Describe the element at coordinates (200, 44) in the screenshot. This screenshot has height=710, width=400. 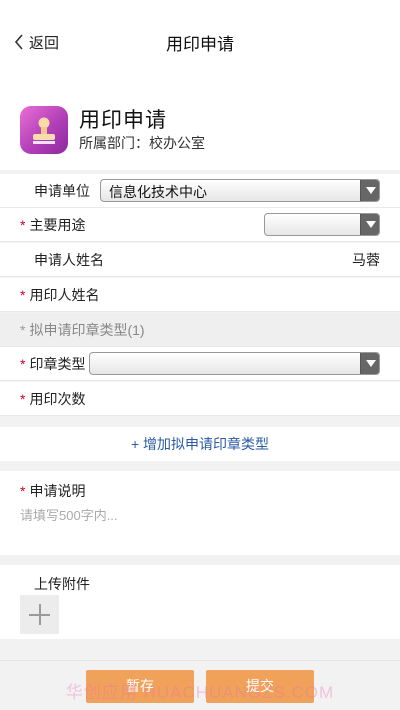
I see `page-title: 用印申请` at that location.